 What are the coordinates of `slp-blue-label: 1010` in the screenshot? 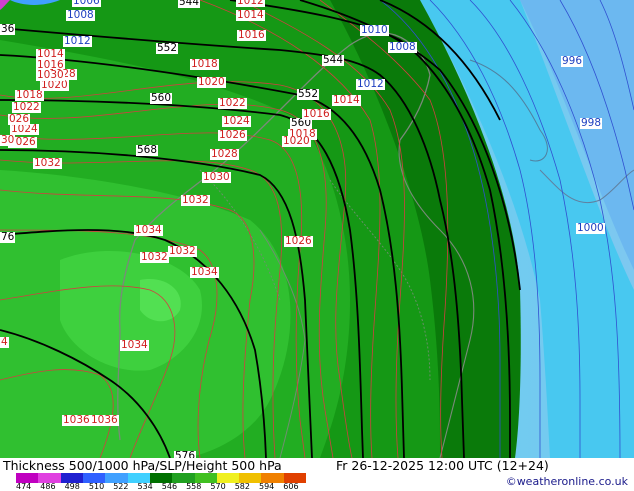 It's located at (374, 30).